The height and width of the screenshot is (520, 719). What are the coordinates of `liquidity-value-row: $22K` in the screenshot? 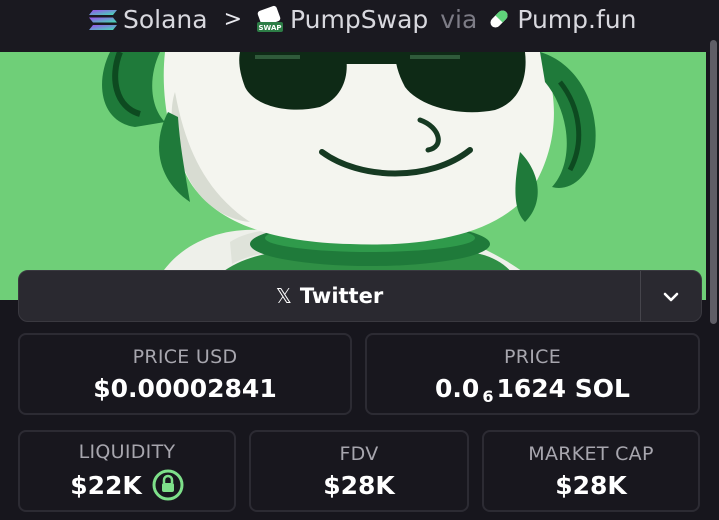 It's located at (127, 485).